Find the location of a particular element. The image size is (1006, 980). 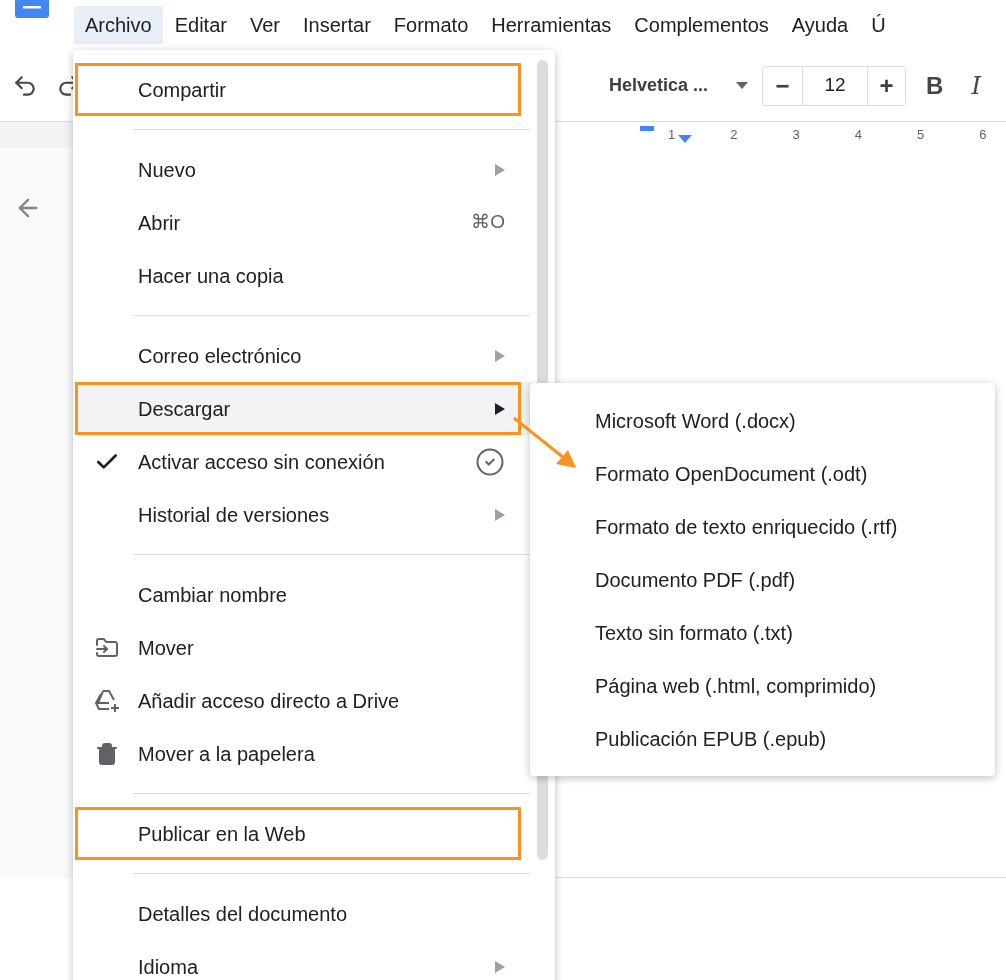

trash-icon is located at coordinates (106, 753).